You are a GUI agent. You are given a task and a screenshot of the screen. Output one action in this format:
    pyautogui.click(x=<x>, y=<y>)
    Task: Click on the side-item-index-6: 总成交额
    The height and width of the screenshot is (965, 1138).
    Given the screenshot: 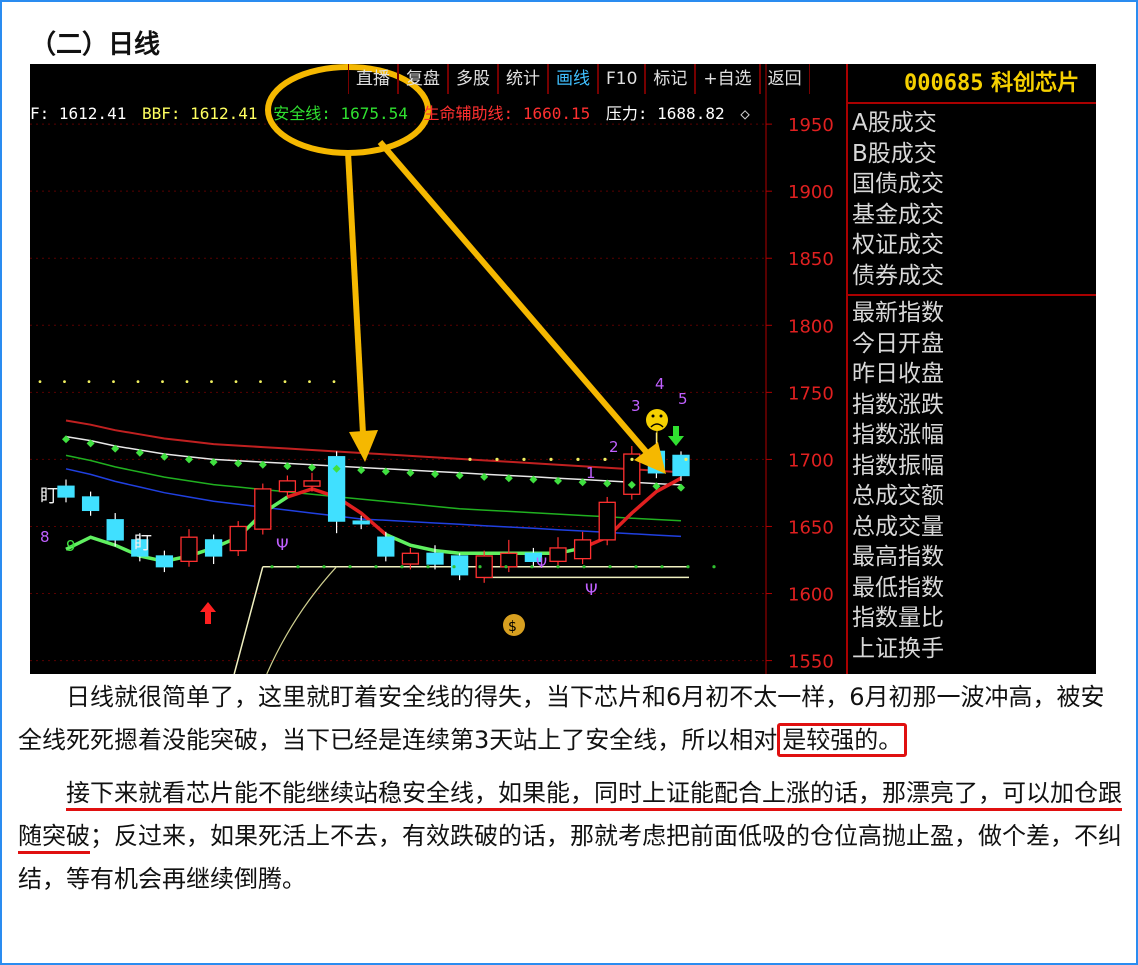 What is the action you would take?
    pyautogui.click(x=974, y=496)
    